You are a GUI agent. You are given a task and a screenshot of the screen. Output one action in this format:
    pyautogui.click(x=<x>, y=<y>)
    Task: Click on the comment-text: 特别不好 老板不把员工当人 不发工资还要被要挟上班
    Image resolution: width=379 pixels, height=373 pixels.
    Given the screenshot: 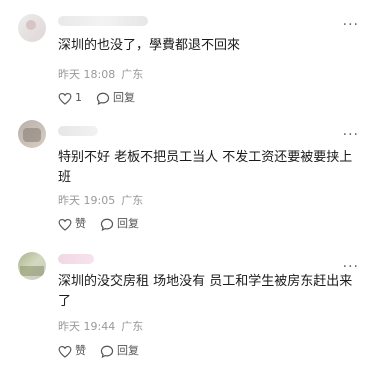 What is the action you would take?
    pyautogui.click(x=205, y=167)
    